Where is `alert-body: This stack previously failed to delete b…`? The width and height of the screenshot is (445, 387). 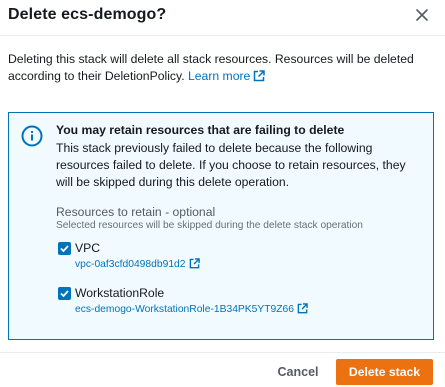 alert-body: This stack previously failed to delete b… is located at coordinates (231, 165).